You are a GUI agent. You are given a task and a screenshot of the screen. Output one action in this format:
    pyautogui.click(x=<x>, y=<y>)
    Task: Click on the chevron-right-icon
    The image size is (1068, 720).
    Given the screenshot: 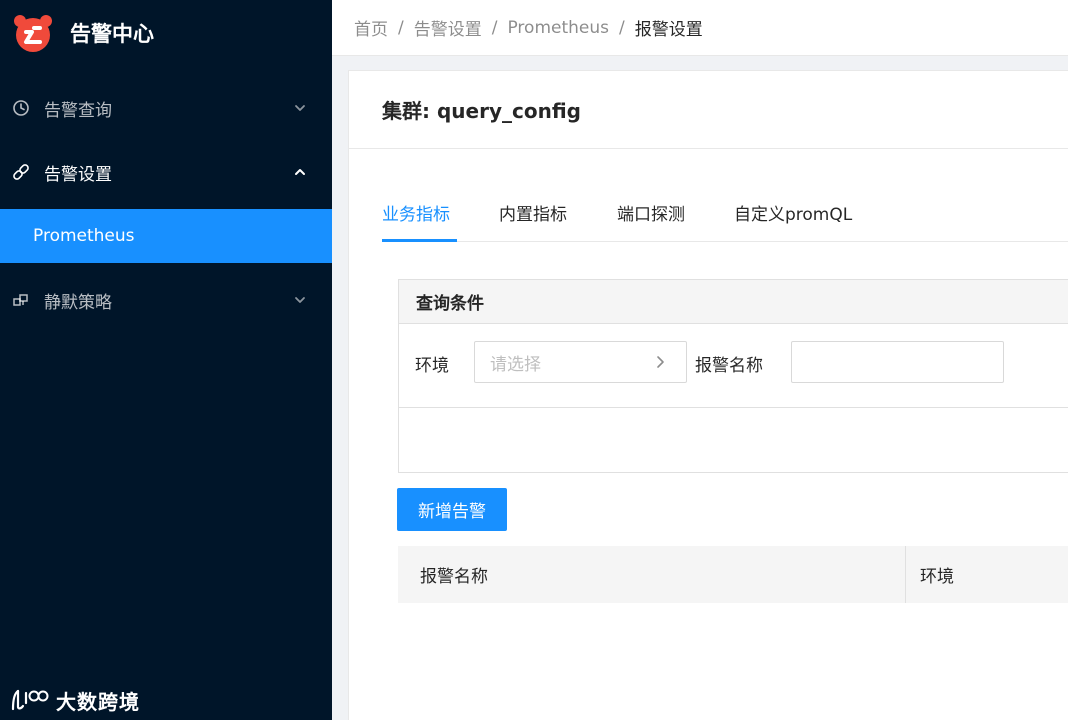 What is the action you would take?
    pyautogui.click(x=660, y=362)
    